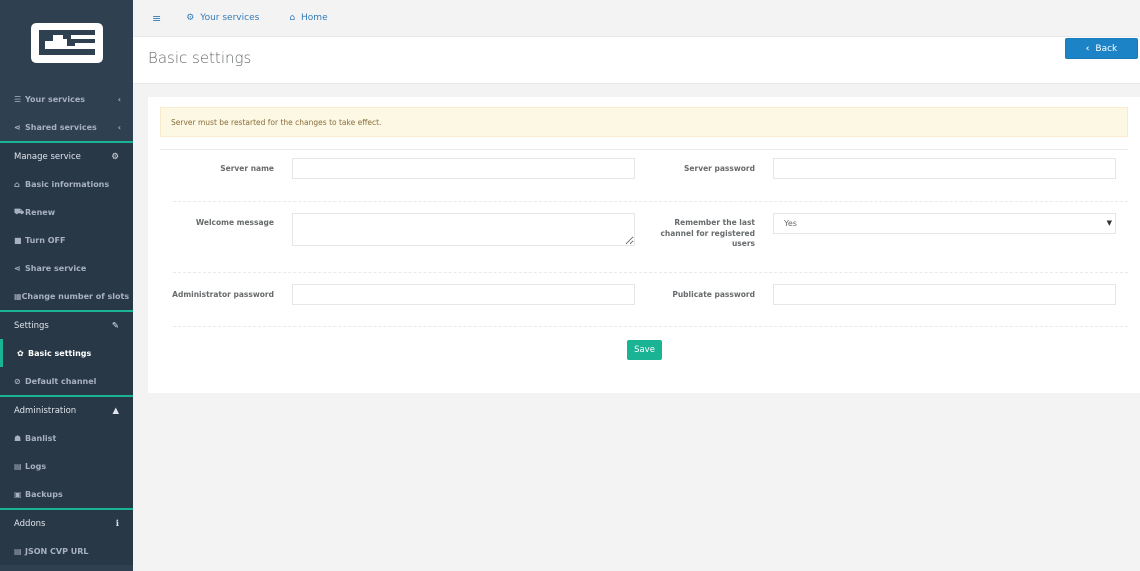 The width and height of the screenshot is (1140, 571). I want to click on sidebar-item-label: Default channel, so click(61, 381).